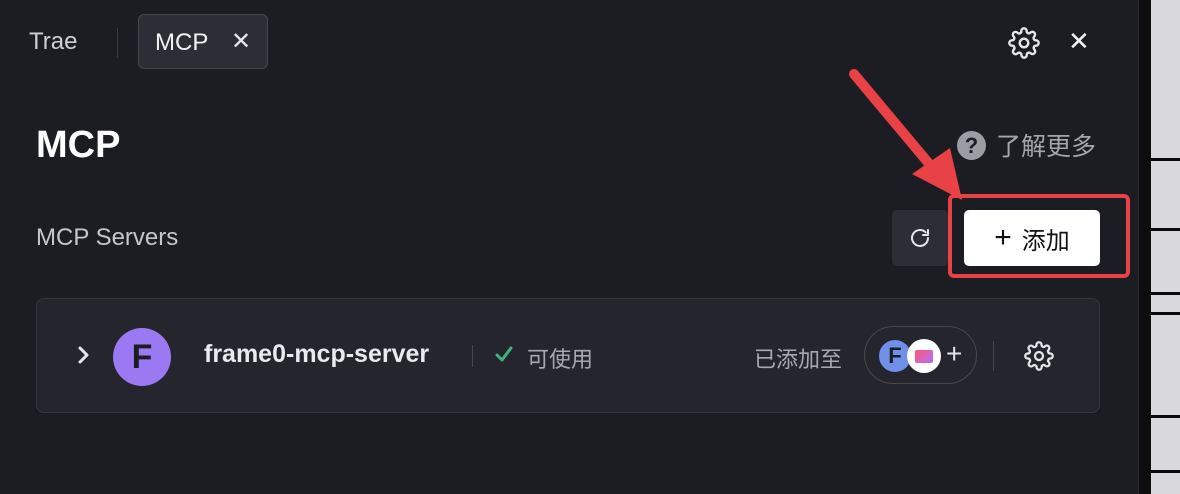 The height and width of the screenshot is (494, 1180). I want to click on server-avatar: F, so click(142, 357).